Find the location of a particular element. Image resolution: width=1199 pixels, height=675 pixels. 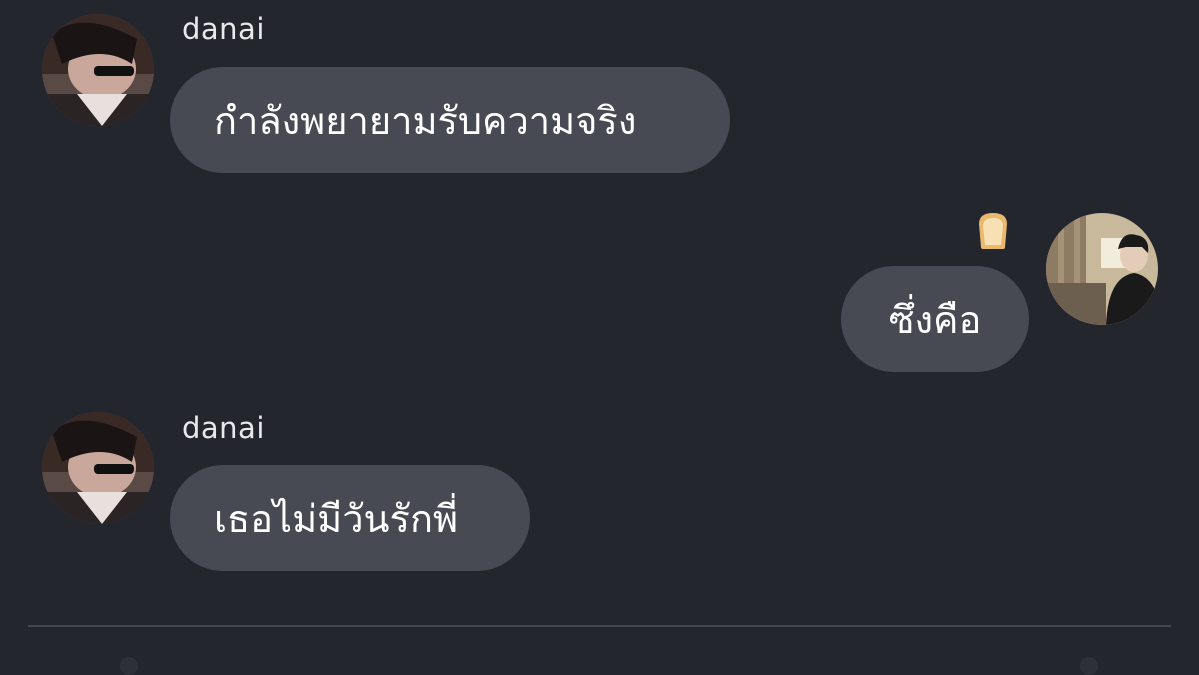

message-bubble: ซึ่งคือ is located at coordinates (935, 319).